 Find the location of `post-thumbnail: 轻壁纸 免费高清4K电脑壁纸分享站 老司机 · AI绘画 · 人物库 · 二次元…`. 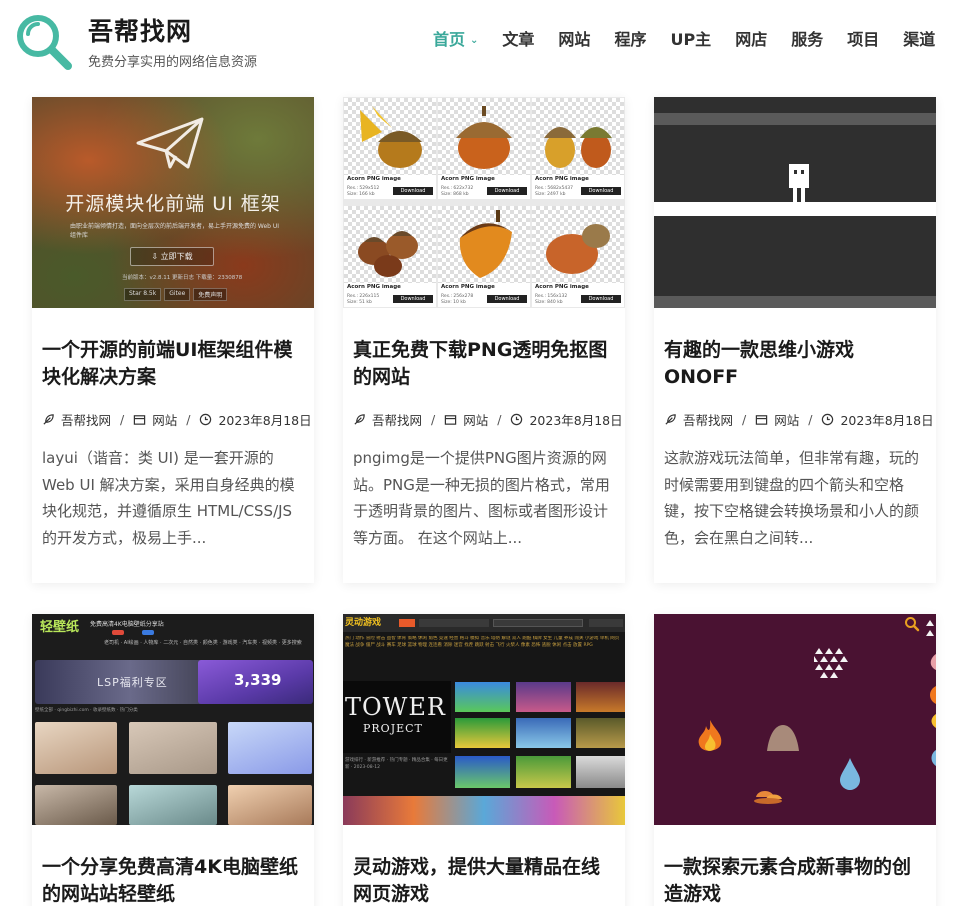

post-thumbnail: 轻壁纸 免费高清4K电脑壁纸分享站 老司机 · AI绘画 · 人物库 · 二次元… is located at coordinates (173, 719).